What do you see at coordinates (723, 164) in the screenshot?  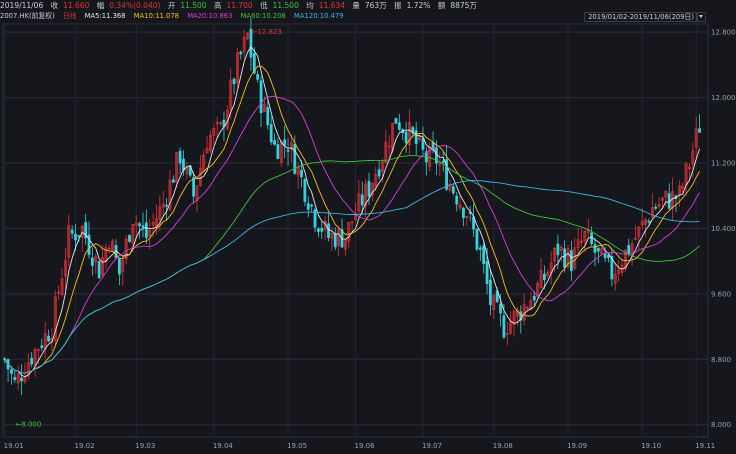 I see `y-tick-label: 11.200` at bounding box center [723, 164].